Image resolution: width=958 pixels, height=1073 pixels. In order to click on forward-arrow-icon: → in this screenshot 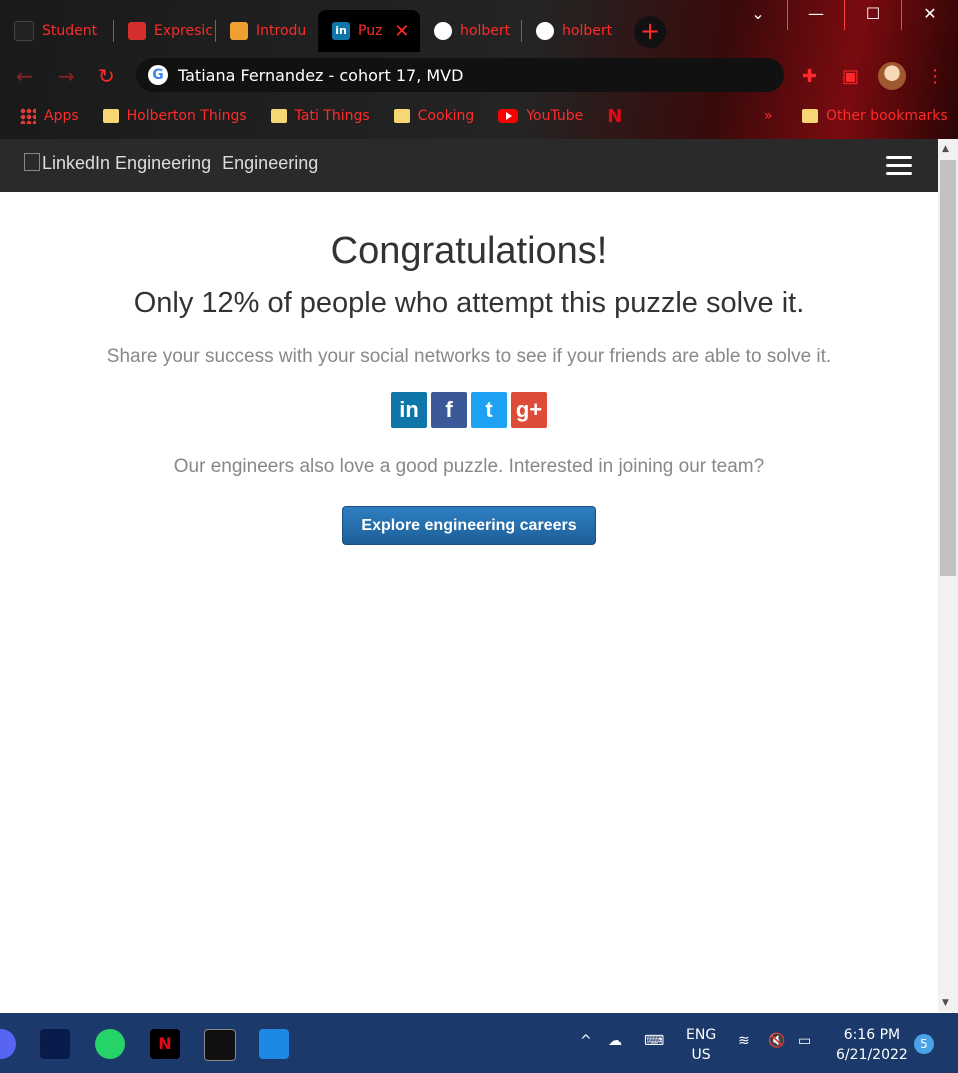, I will do `click(66, 76)`.